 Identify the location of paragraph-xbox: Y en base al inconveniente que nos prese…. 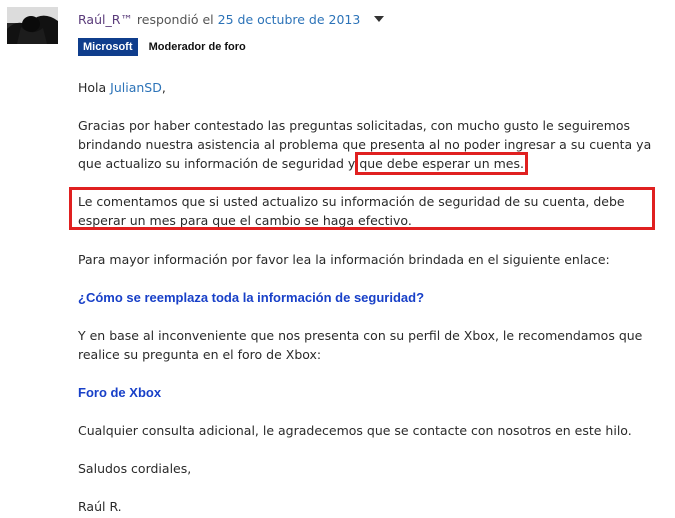
(360, 345).